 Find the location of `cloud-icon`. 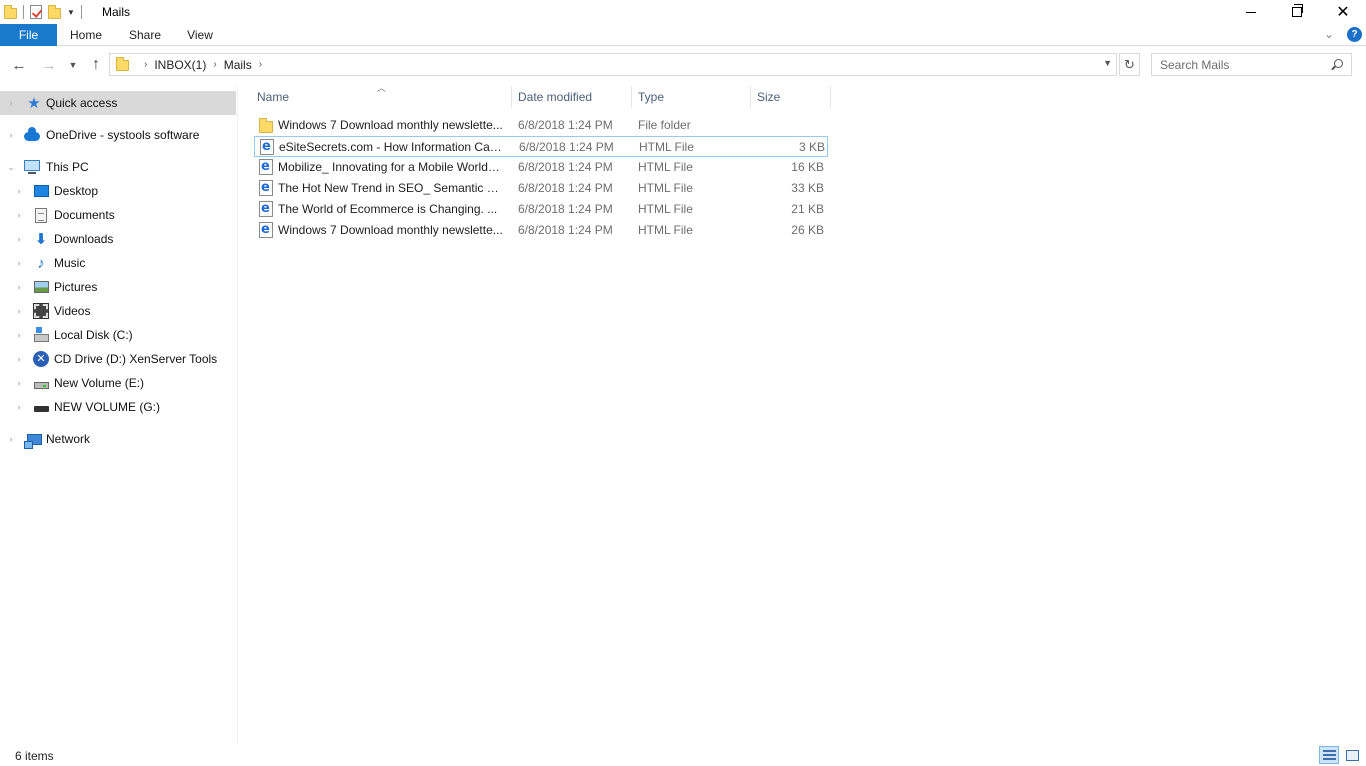

cloud-icon is located at coordinates (32, 135).